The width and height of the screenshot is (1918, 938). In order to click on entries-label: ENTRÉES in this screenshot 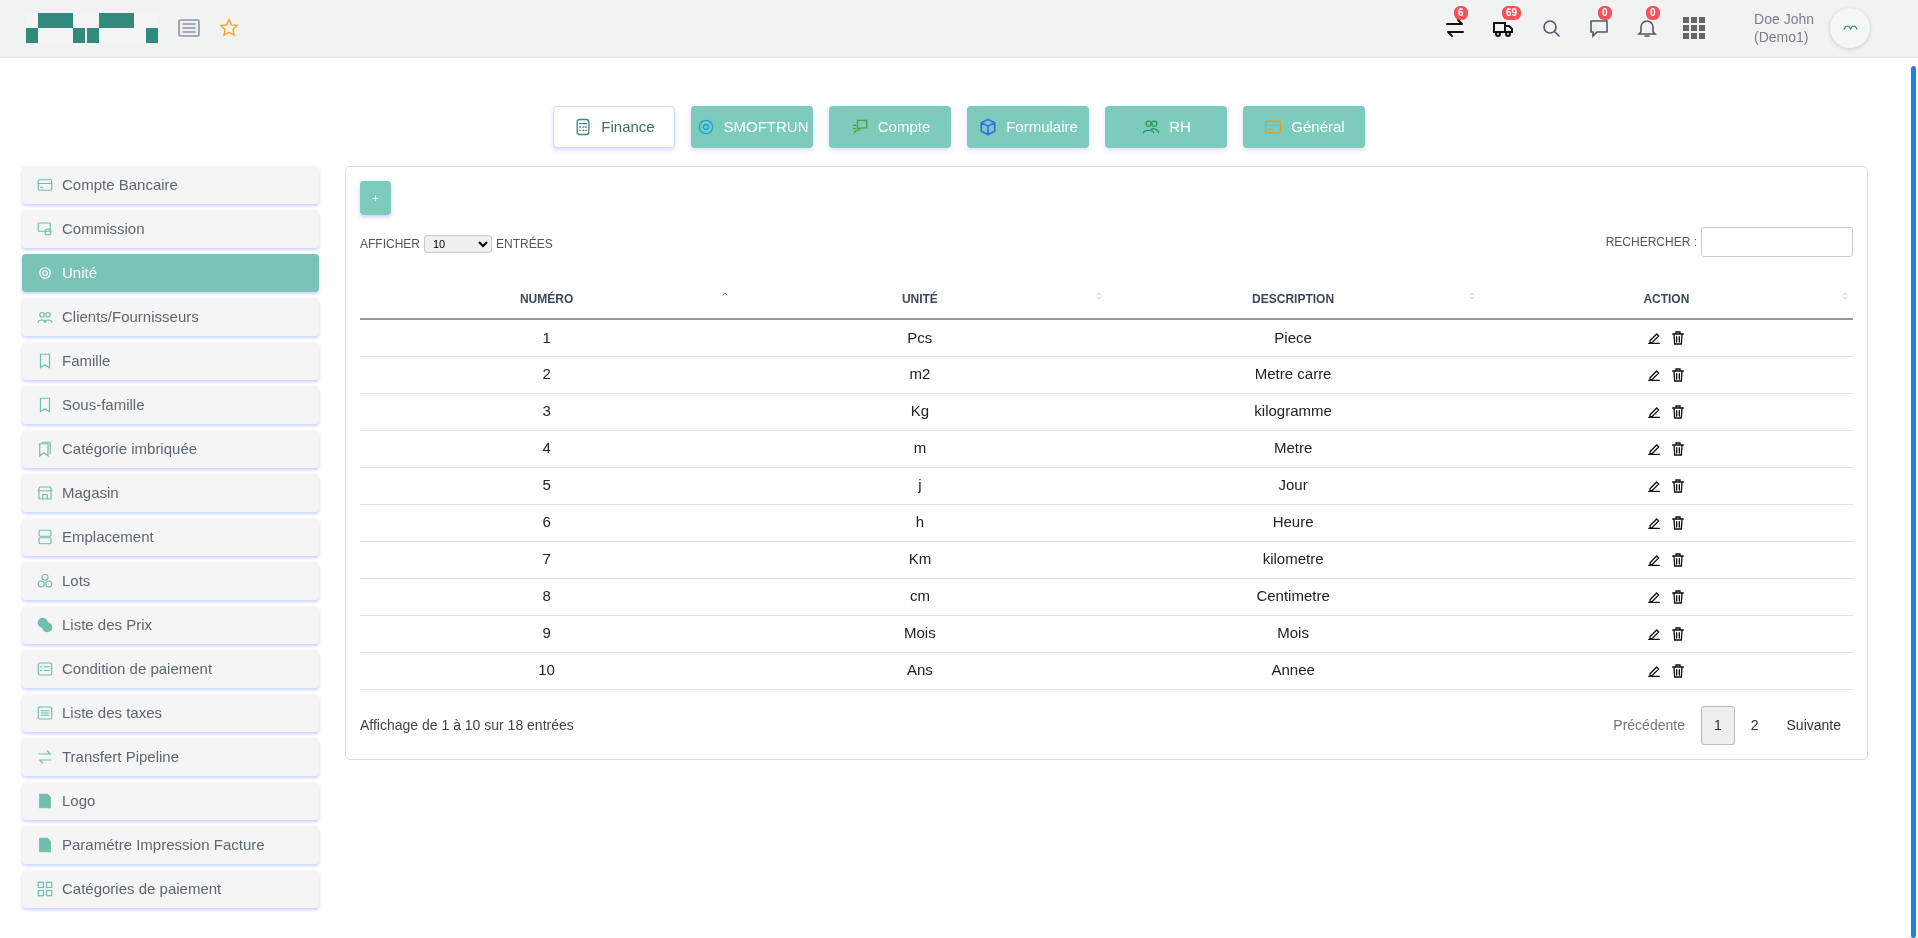, I will do `click(524, 244)`.